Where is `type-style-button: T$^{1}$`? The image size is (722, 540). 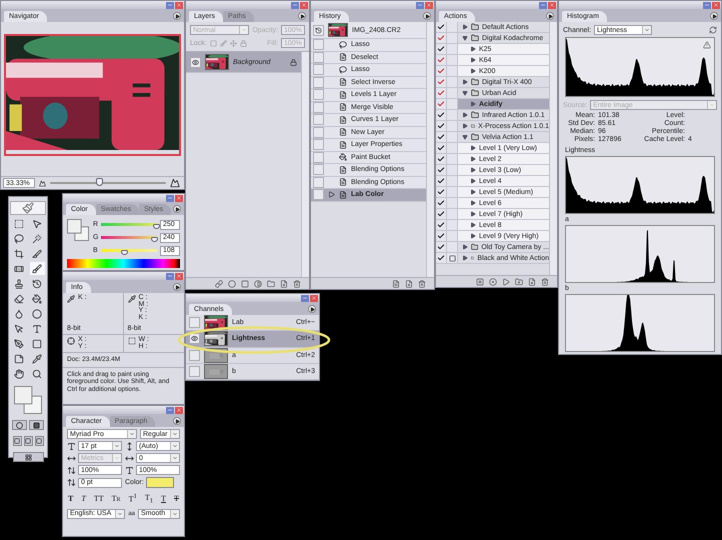
type-style-button: T$^{1}$ is located at coordinates (133, 498).